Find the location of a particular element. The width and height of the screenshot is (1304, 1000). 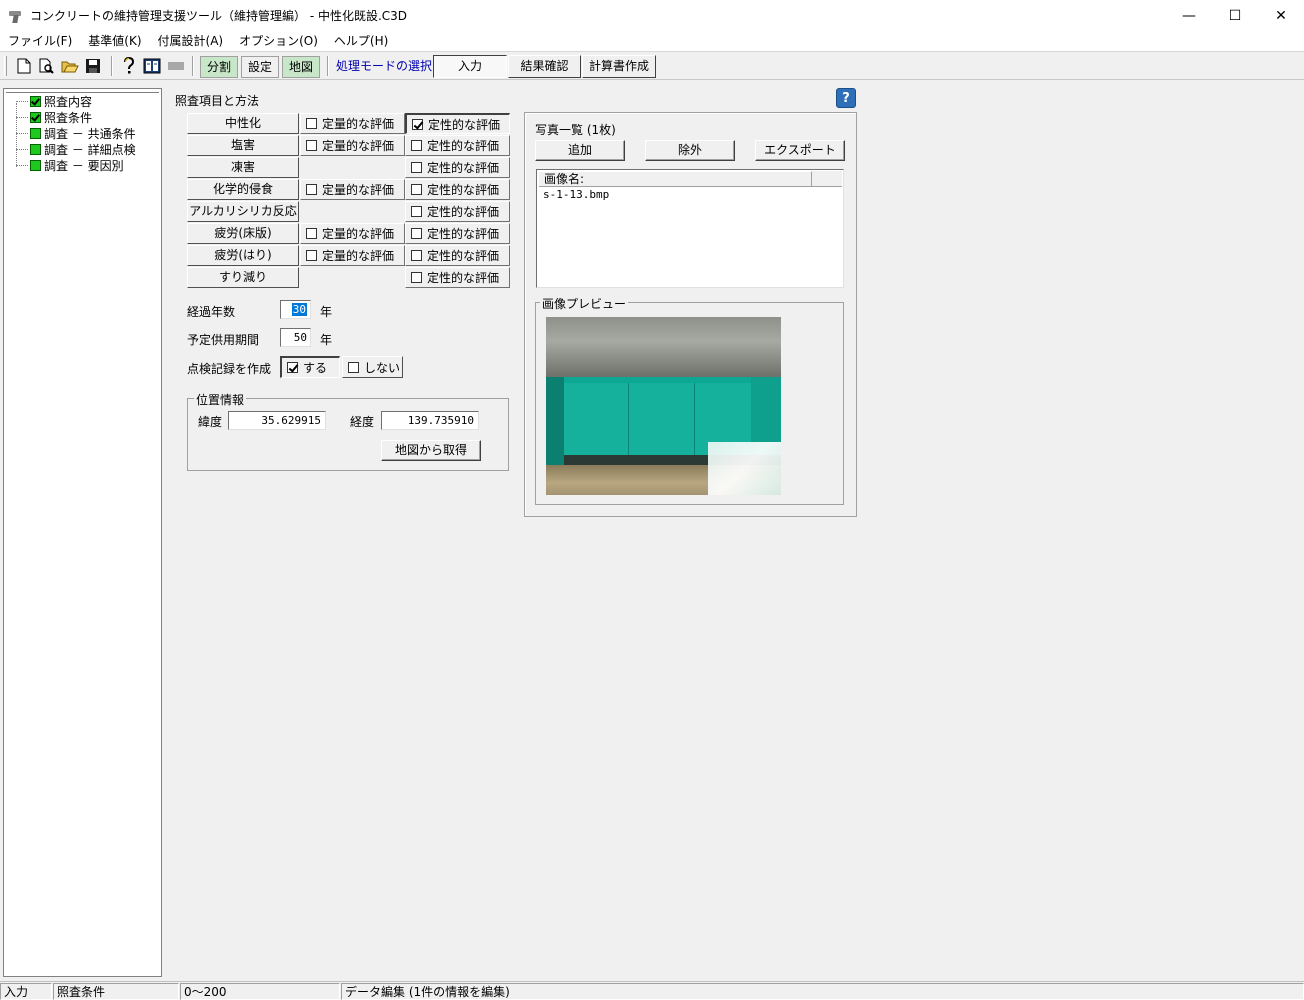

quantitative-carbonation: 定量的な評価 is located at coordinates (352, 123).